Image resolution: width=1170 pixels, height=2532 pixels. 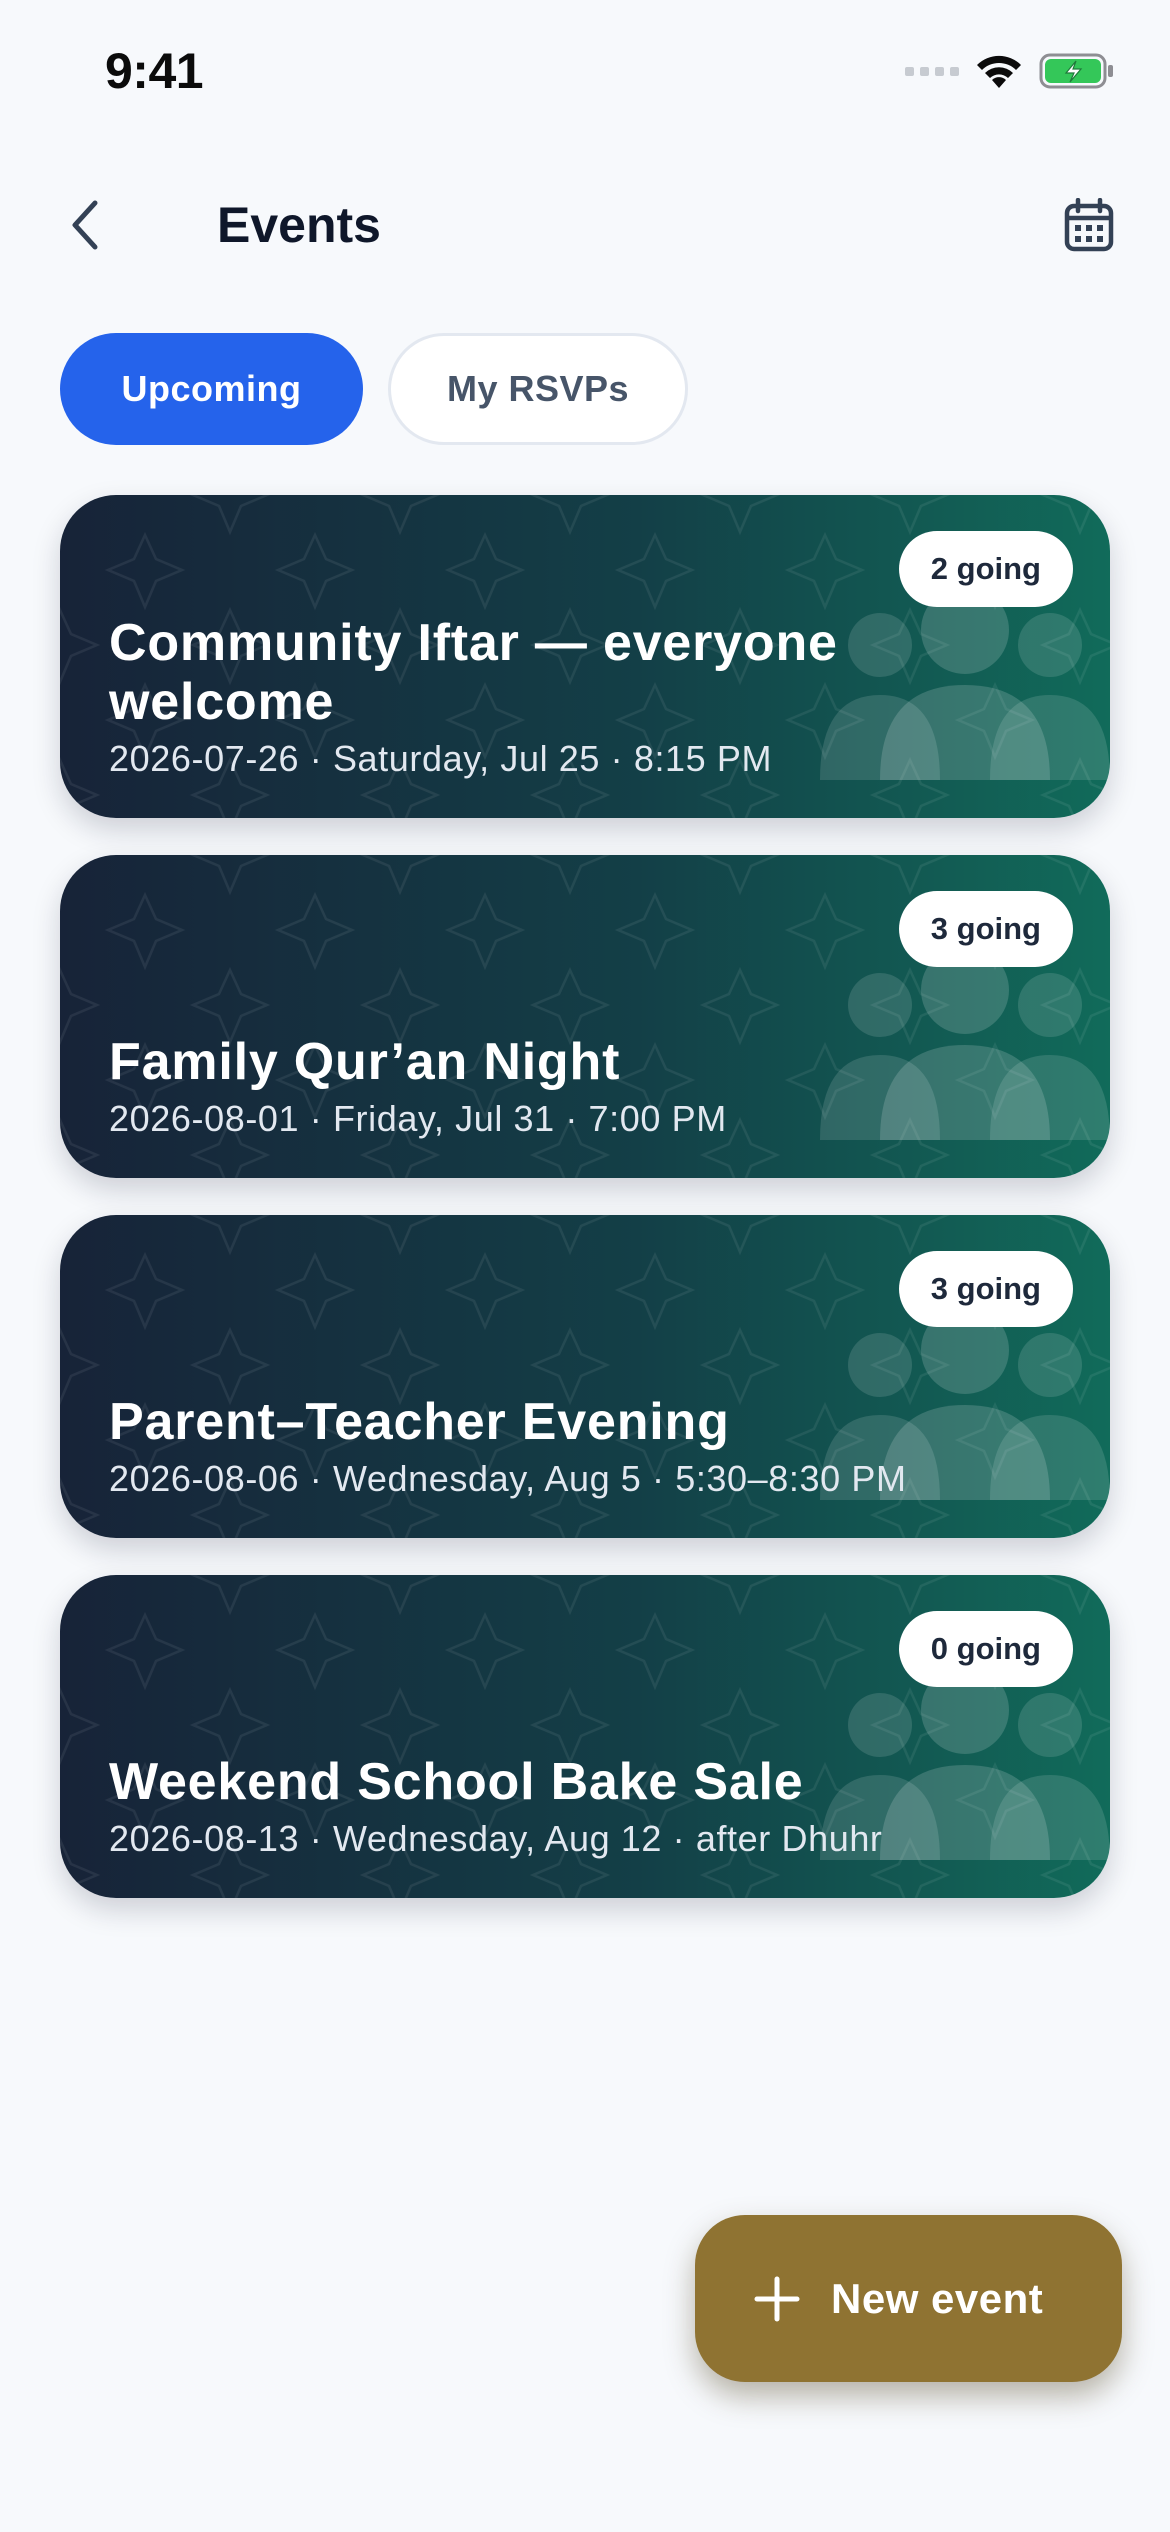 What do you see at coordinates (419, 1422) in the screenshot?
I see `event-title: Parent–Teacher Evening` at bounding box center [419, 1422].